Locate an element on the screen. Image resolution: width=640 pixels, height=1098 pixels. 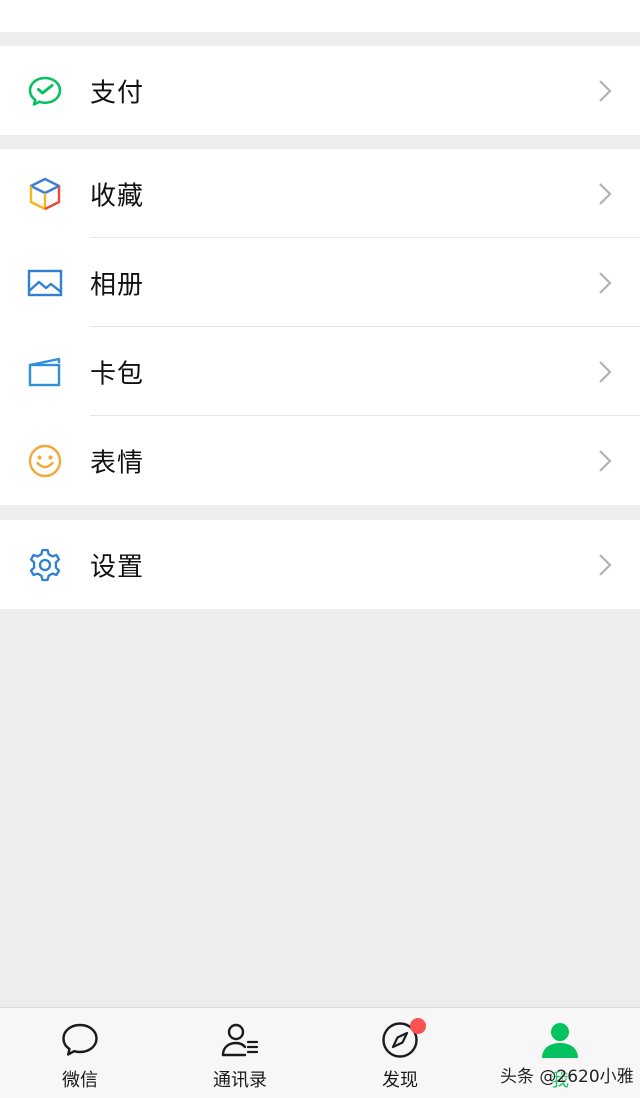
menu-item-label: 支付 is located at coordinates (117, 93).